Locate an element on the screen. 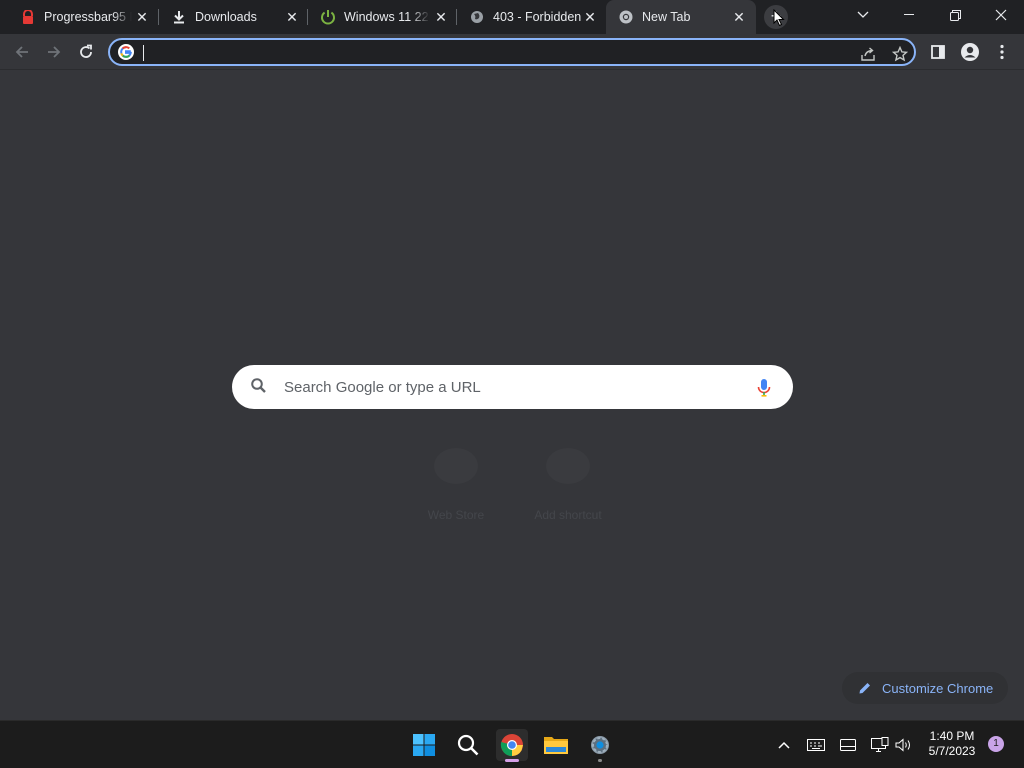 This screenshot has width=1024, height=768. running-app-indicator is located at coordinates (600, 760).